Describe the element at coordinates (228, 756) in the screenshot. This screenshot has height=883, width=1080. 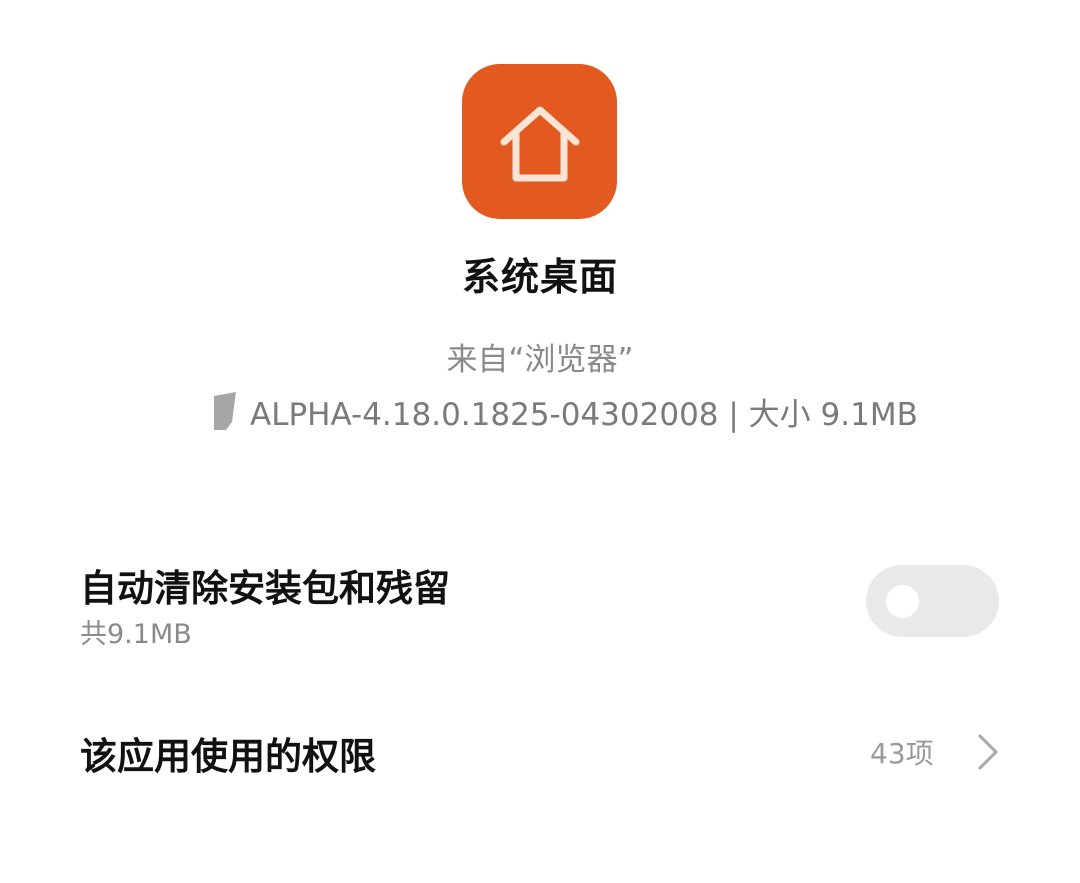
I see `permissions-title: 该应用使用的权限` at that location.